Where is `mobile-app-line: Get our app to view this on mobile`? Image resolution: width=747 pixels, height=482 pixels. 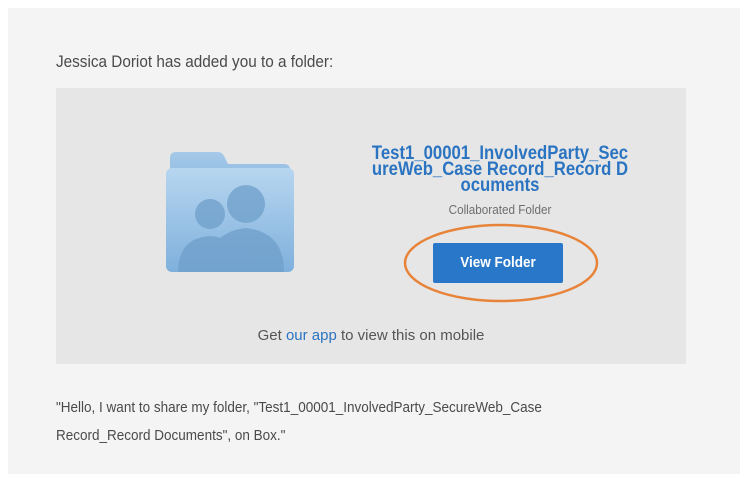 mobile-app-line: Get our app to view this on mobile is located at coordinates (371, 335).